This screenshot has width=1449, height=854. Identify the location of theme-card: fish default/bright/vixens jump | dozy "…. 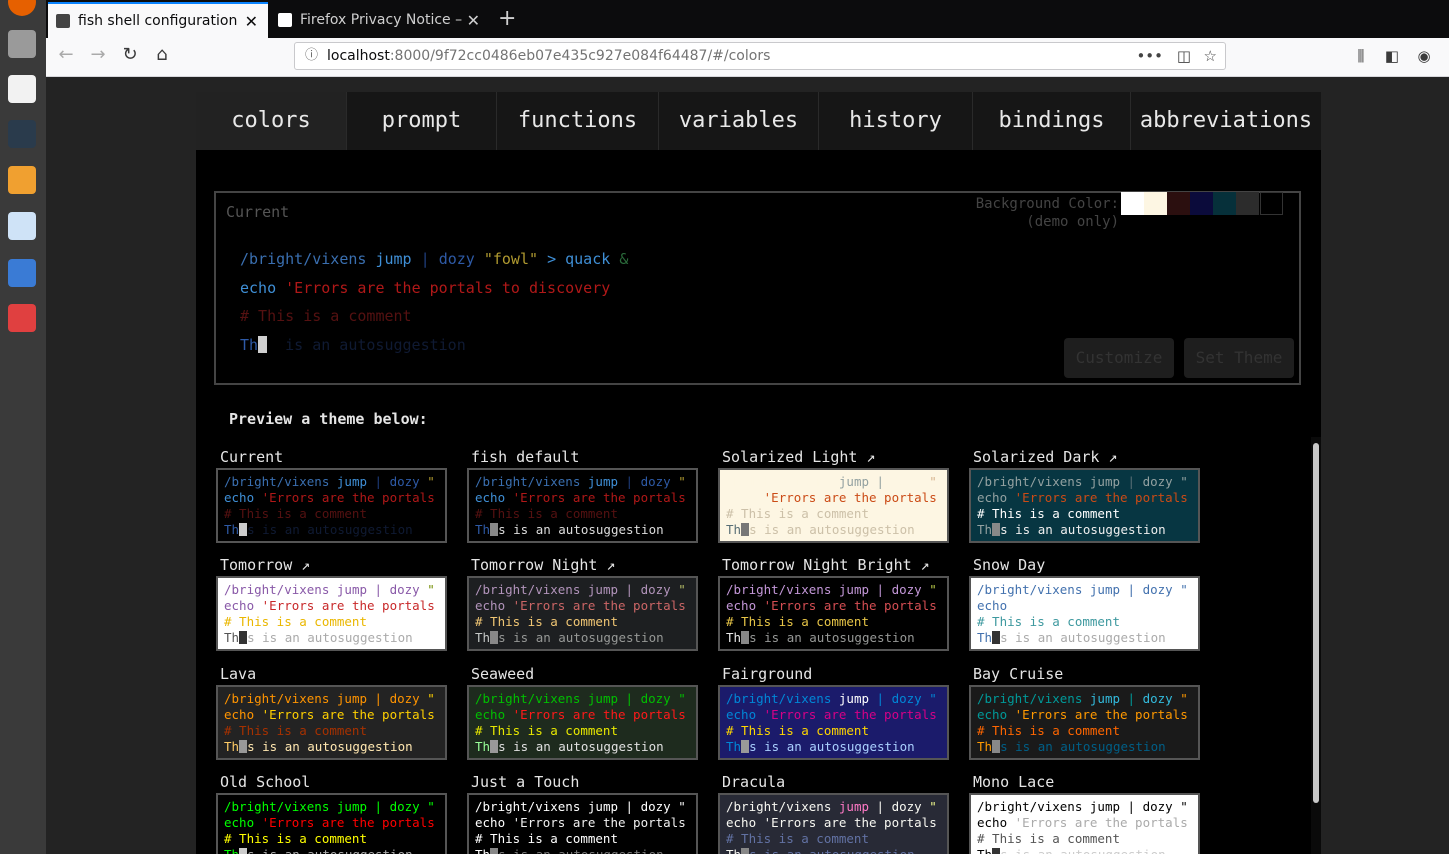
(582, 498).